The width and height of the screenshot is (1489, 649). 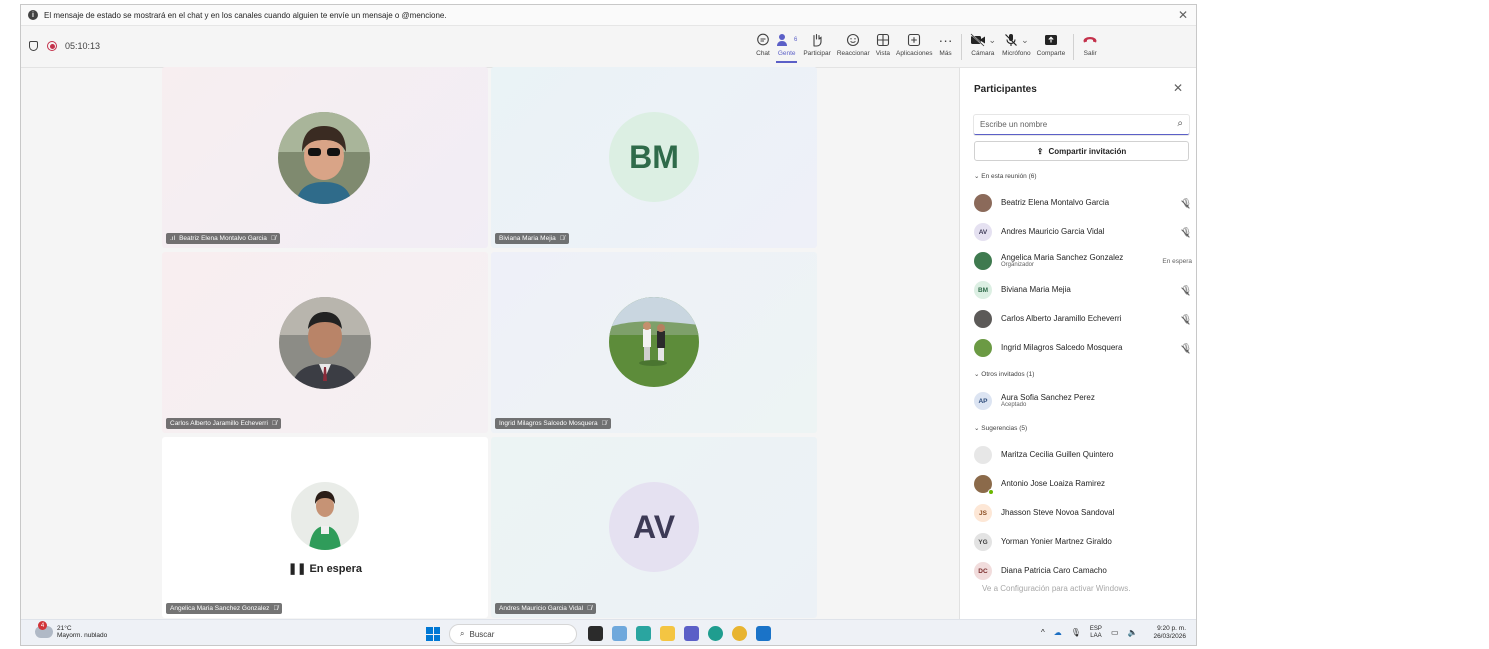 I want to click on outlook-icon, so click(x=763, y=633).